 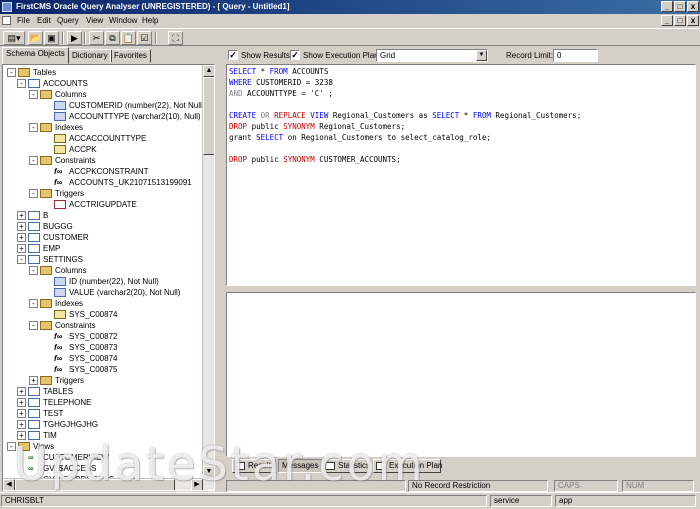 I want to click on menu-help: Help, so click(x=150, y=20).